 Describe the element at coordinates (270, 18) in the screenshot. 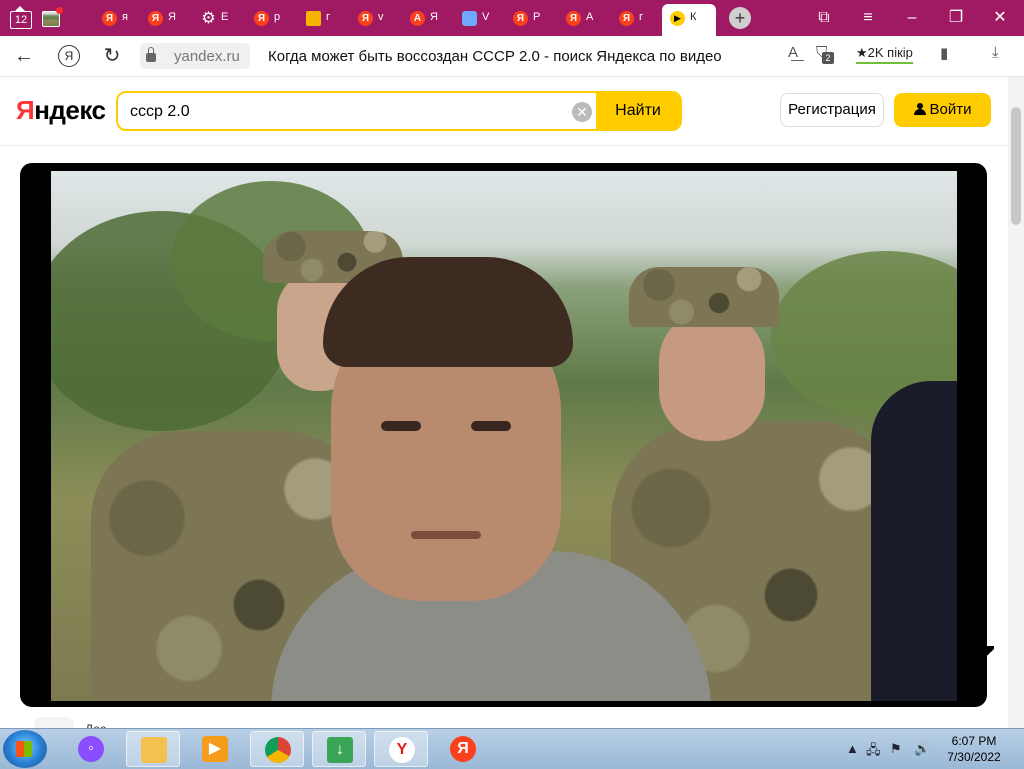

I see `browser-tab: Я р` at that location.